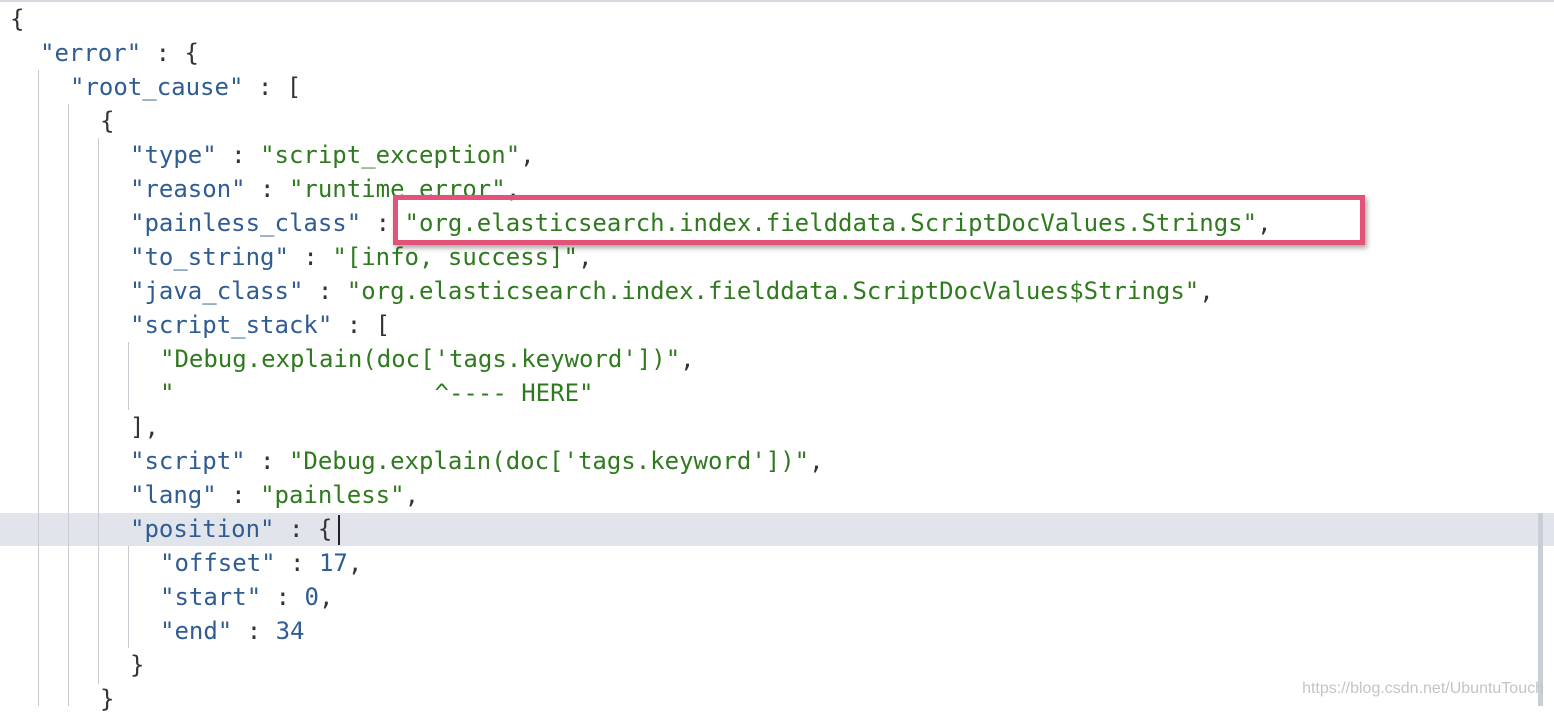 The height and width of the screenshot is (716, 1554). I want to click on json-key: "script_stack", so click(231, 325).